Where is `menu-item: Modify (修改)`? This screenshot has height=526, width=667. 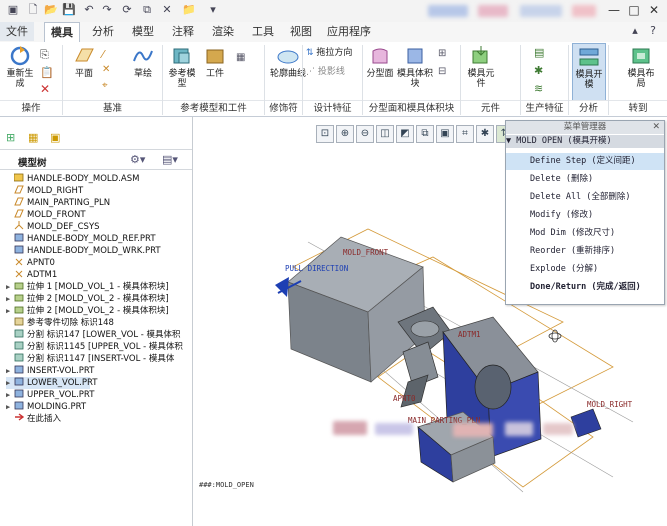 menu-item: Modify (修改) is located at coordinates (585, 215).